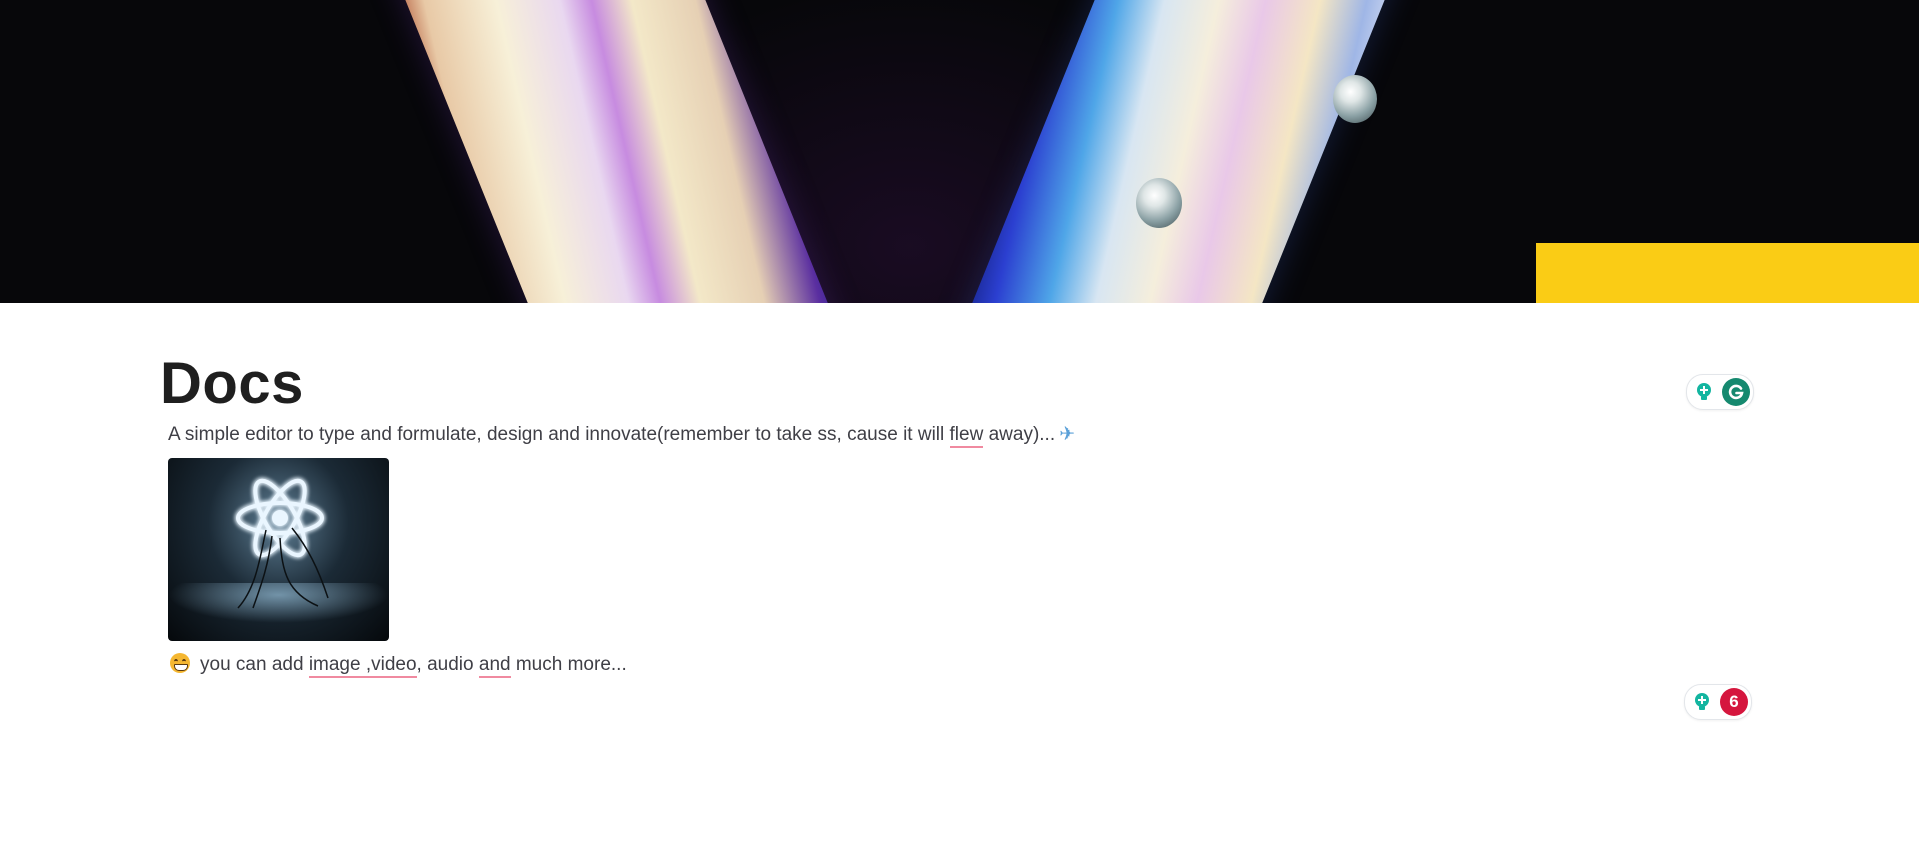  What do you see at coordinates (494, 666) in the screenshot?
I see `spelling-error-and: and` at bounding box center [494, 666].